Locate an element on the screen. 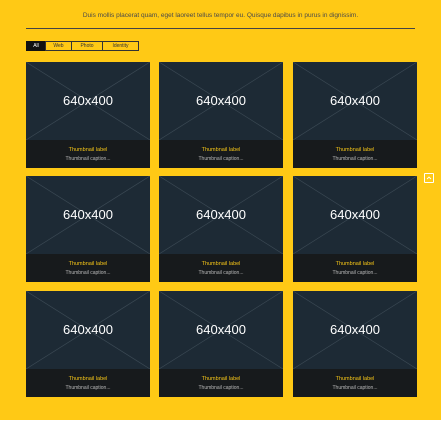 This screenshot has height=423, width=443. scroll-to-top-button is located at coordinates (429, 178).